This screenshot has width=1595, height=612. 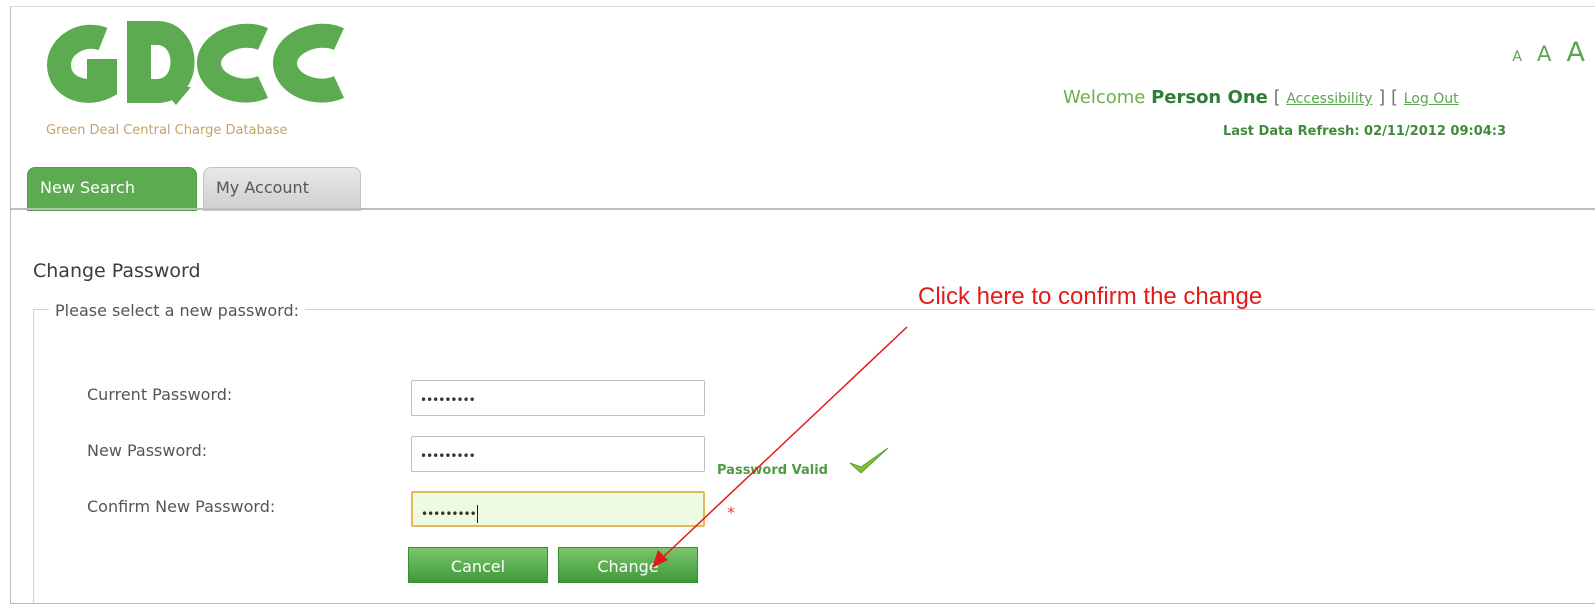 I want to click on font-size-small-button: A, so click(x=1517, y=57).